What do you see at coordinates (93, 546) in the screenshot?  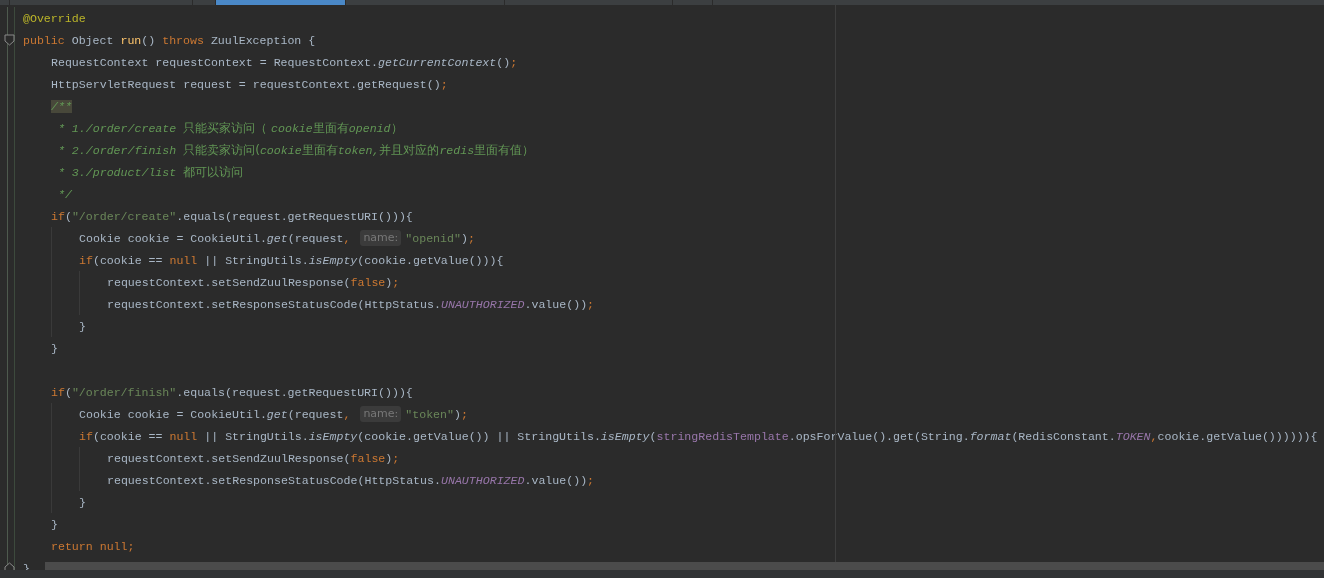 I see `code-text: return null;` at bounding box center [93, 546].